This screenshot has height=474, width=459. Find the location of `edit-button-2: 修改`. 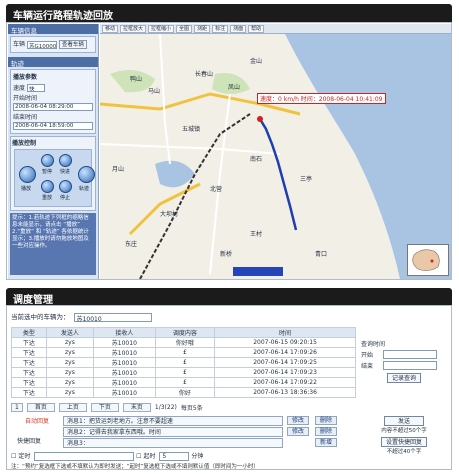

edit-button-2: 修改 is located at coordinates (298, 431).